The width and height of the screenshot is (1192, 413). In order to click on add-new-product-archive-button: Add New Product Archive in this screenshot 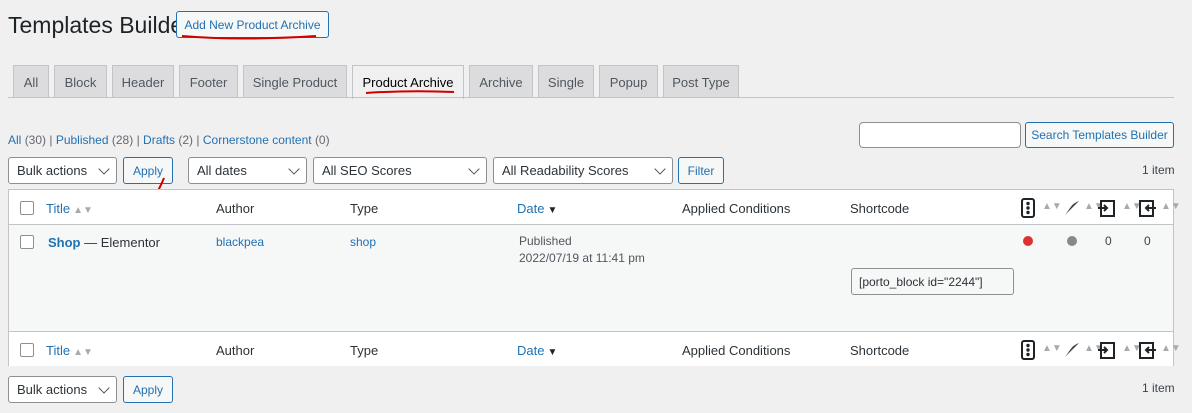, I will do `click(252, 24)`.